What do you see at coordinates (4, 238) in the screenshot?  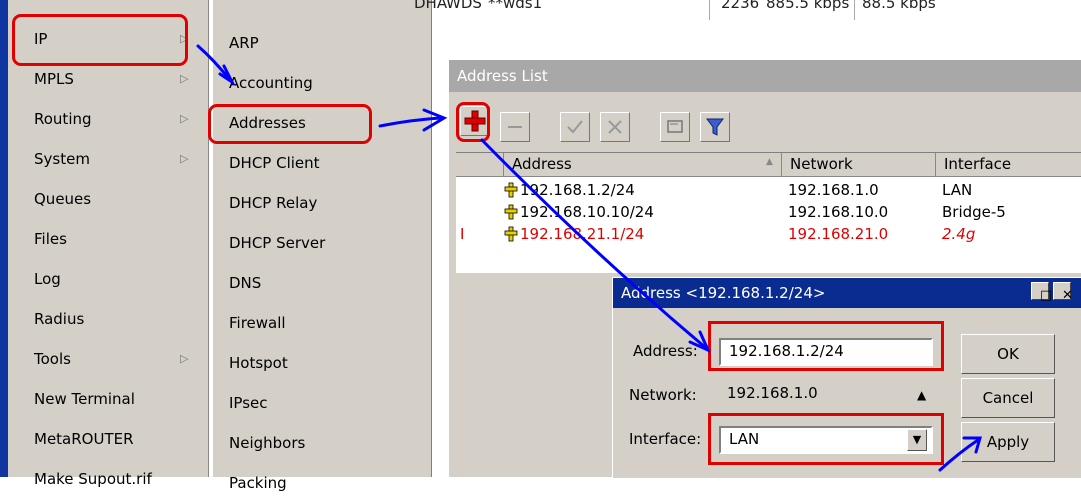 I see `left-sidebar-strip` at bounding box center [4, 238].